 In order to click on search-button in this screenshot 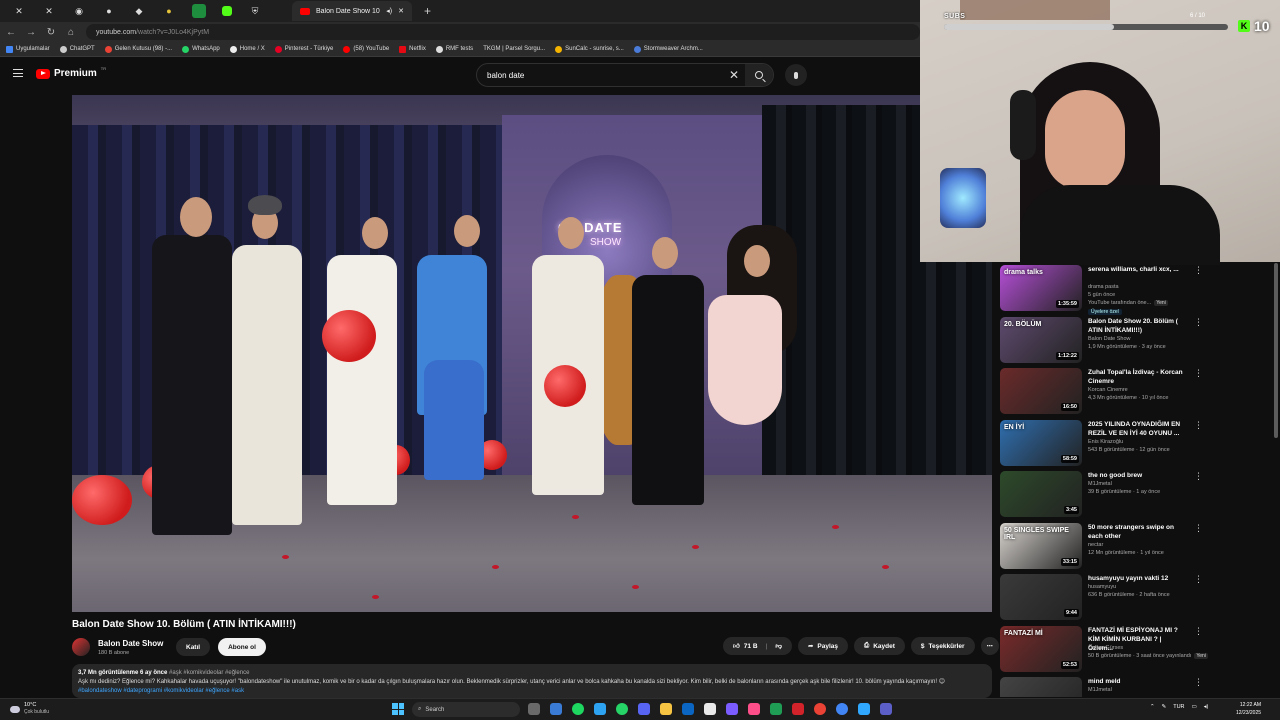, I will do `click(759, 75)`.